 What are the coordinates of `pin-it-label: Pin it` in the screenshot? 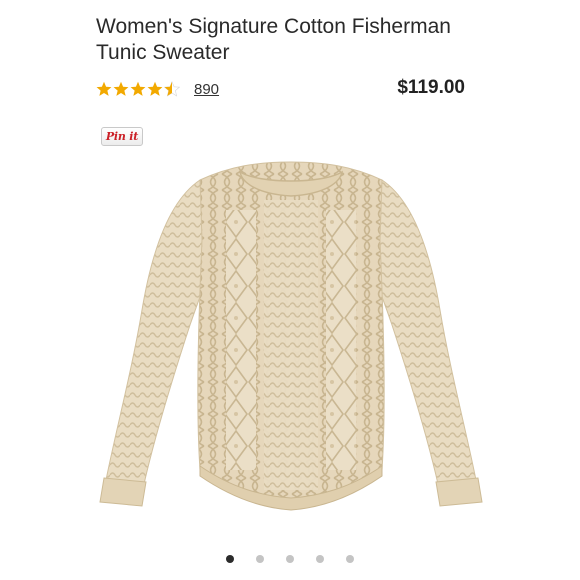 It's located at (122, 136).